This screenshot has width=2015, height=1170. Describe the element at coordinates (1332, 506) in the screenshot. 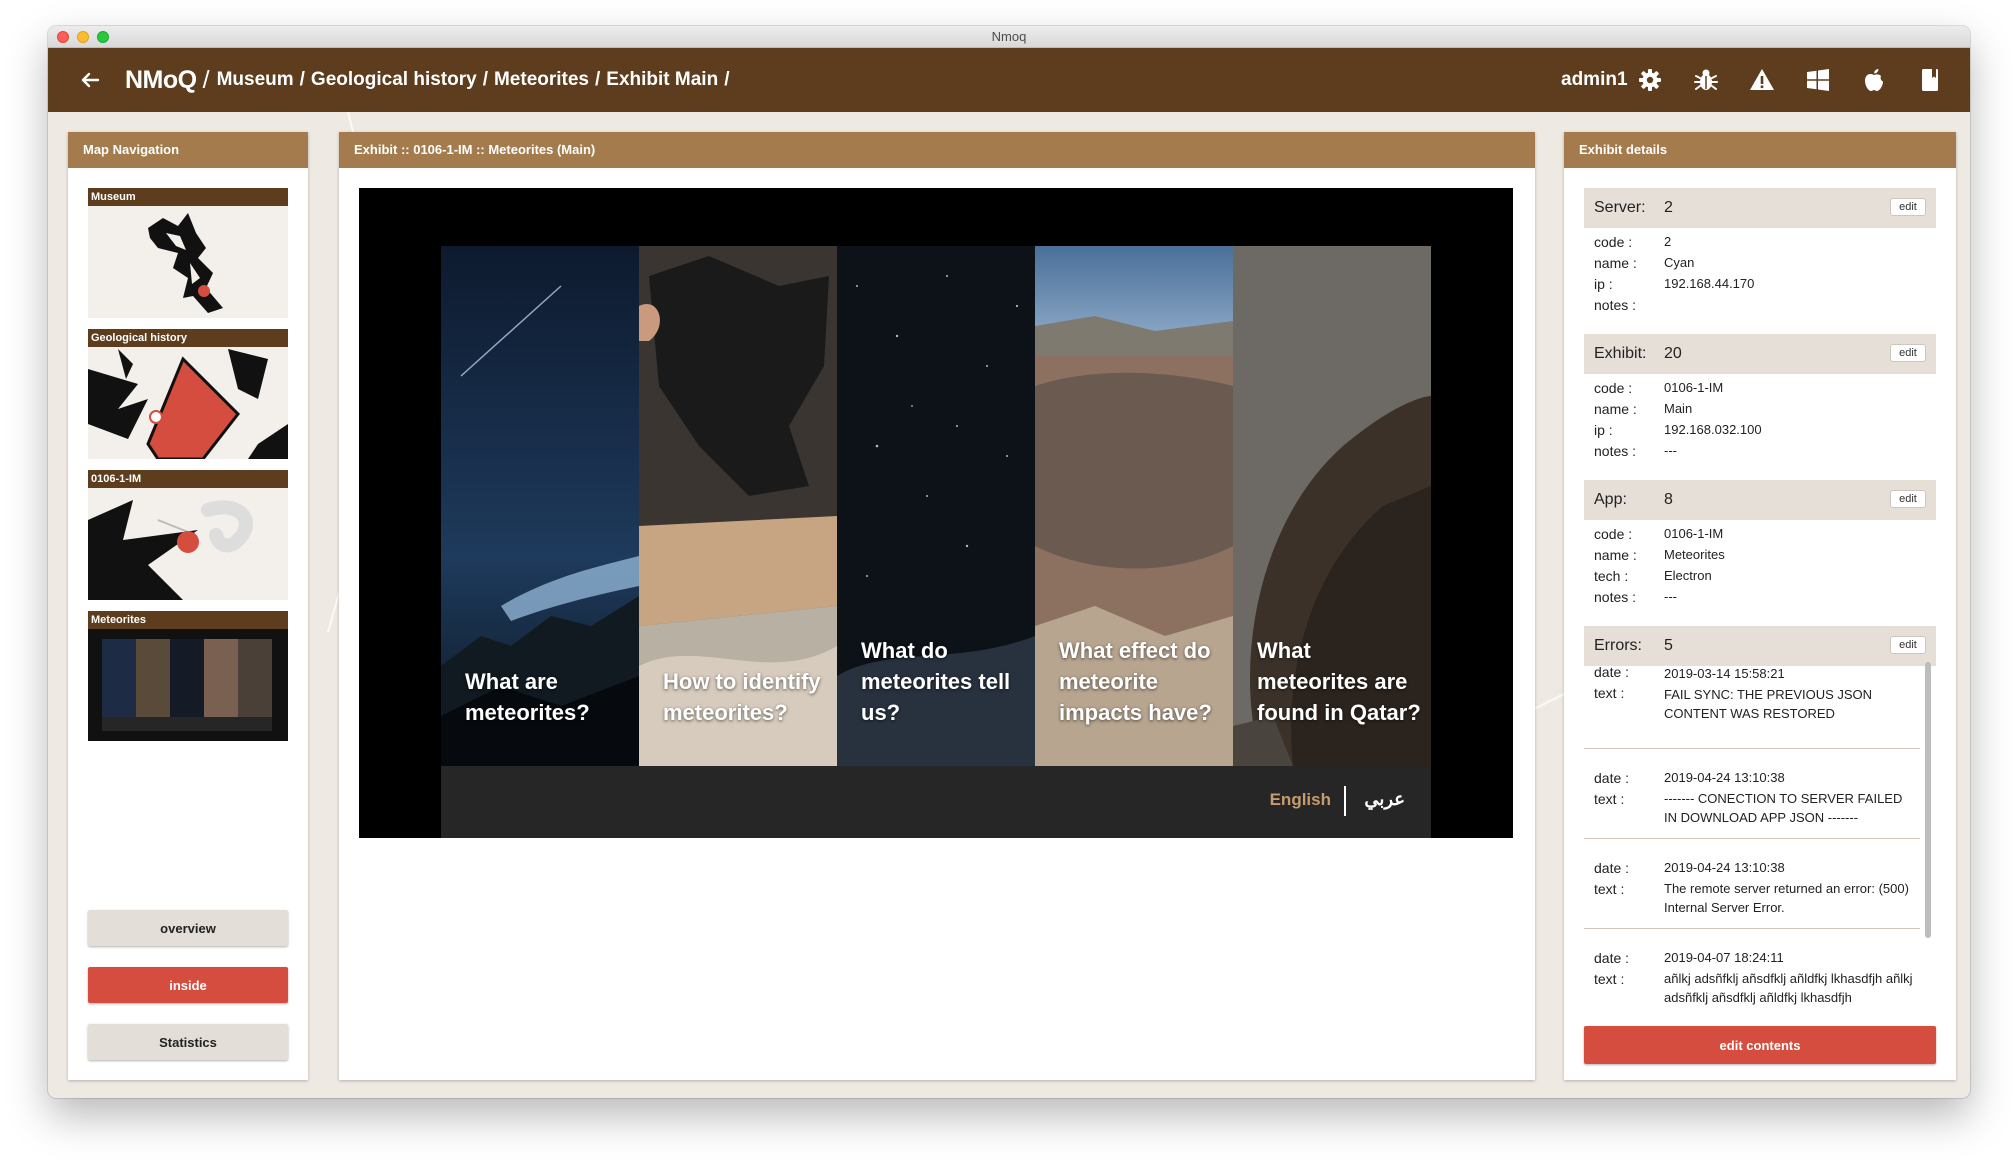

I see `slide-meteorites-in-qatar: What meteorites are found in Qatar?` at that location.